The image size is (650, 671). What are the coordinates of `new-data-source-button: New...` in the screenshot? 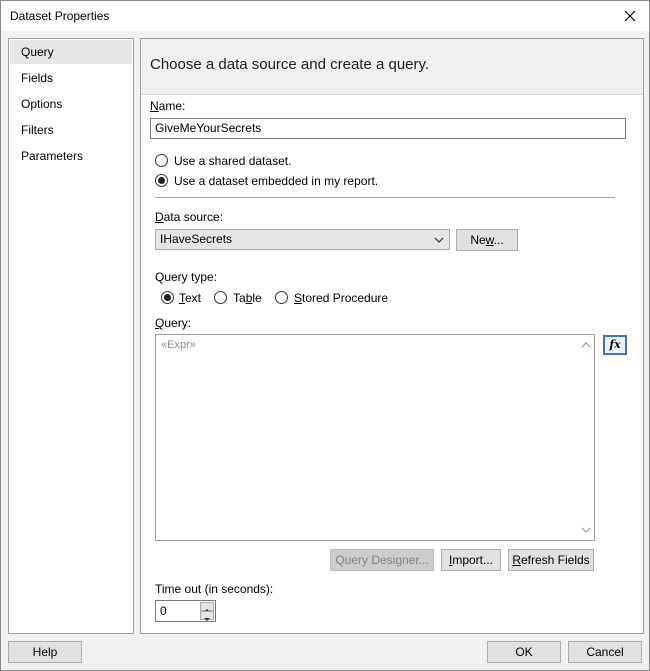 It's located at (487, 240).